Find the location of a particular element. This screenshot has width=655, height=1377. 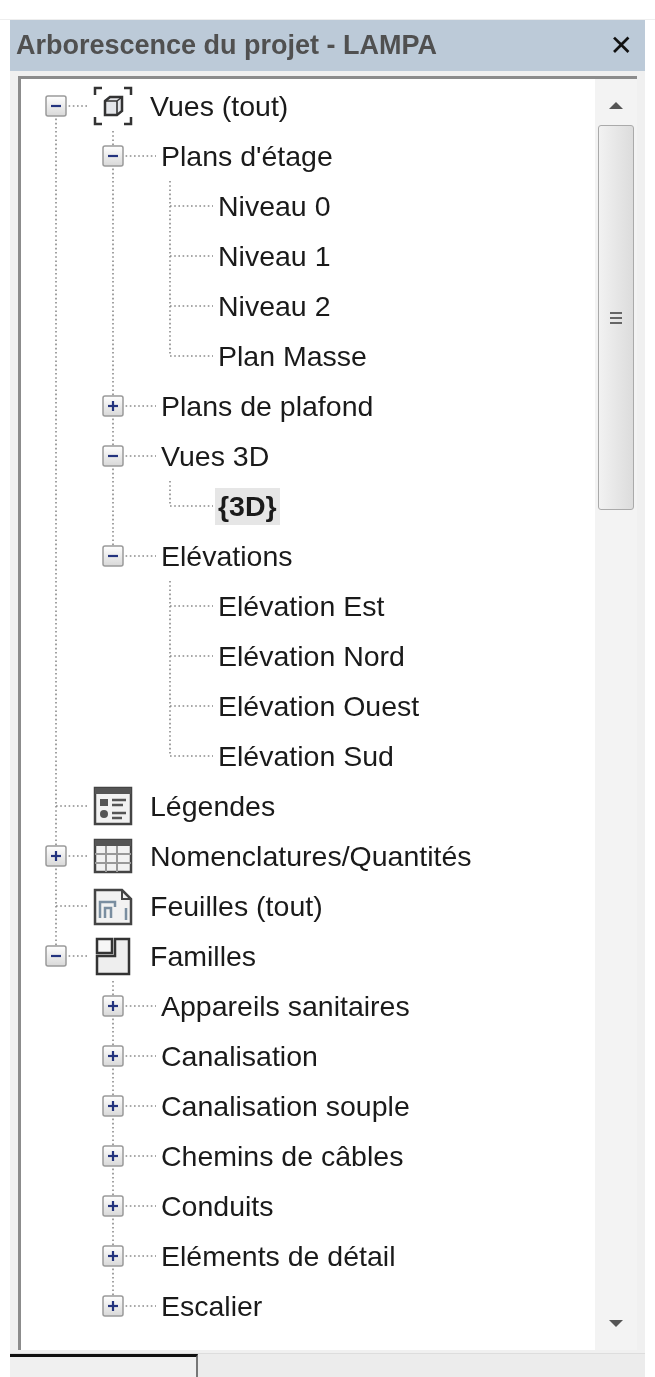

tree-item: Niveau 0 is located at coordinates (274, 206).